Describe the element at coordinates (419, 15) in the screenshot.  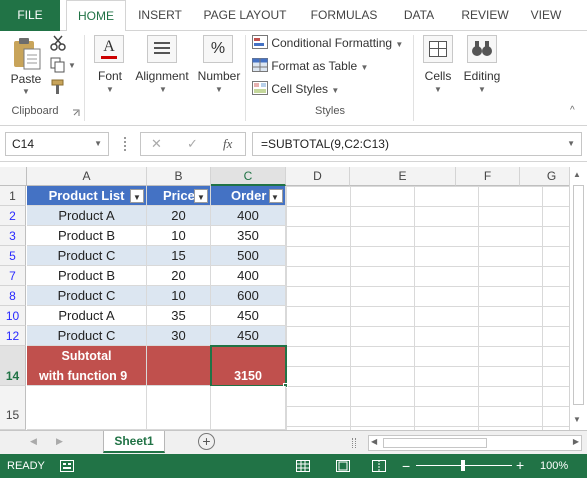
I see `tab-data: DATA` at that location.